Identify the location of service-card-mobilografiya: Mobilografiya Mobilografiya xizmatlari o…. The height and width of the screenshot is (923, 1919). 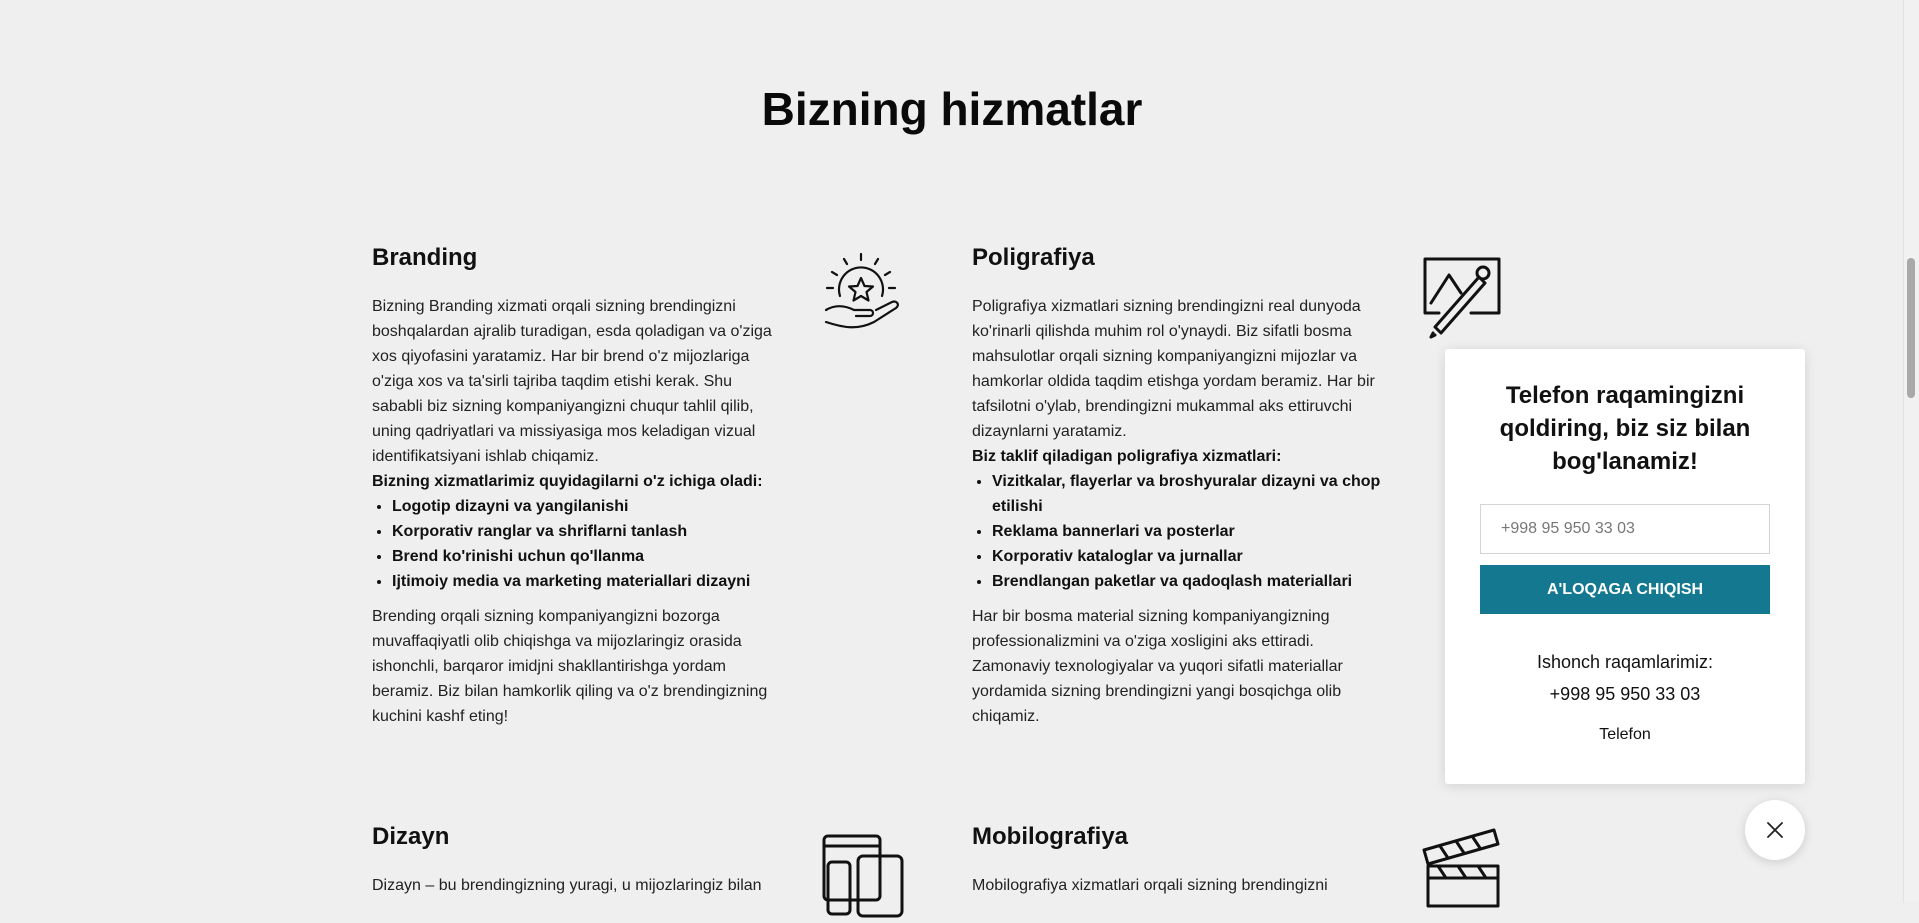
(1177, 860).